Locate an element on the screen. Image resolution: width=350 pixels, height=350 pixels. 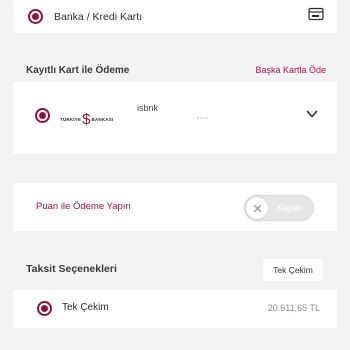
toggle-state-label: Kapalı is located at coordinates (290, 208).